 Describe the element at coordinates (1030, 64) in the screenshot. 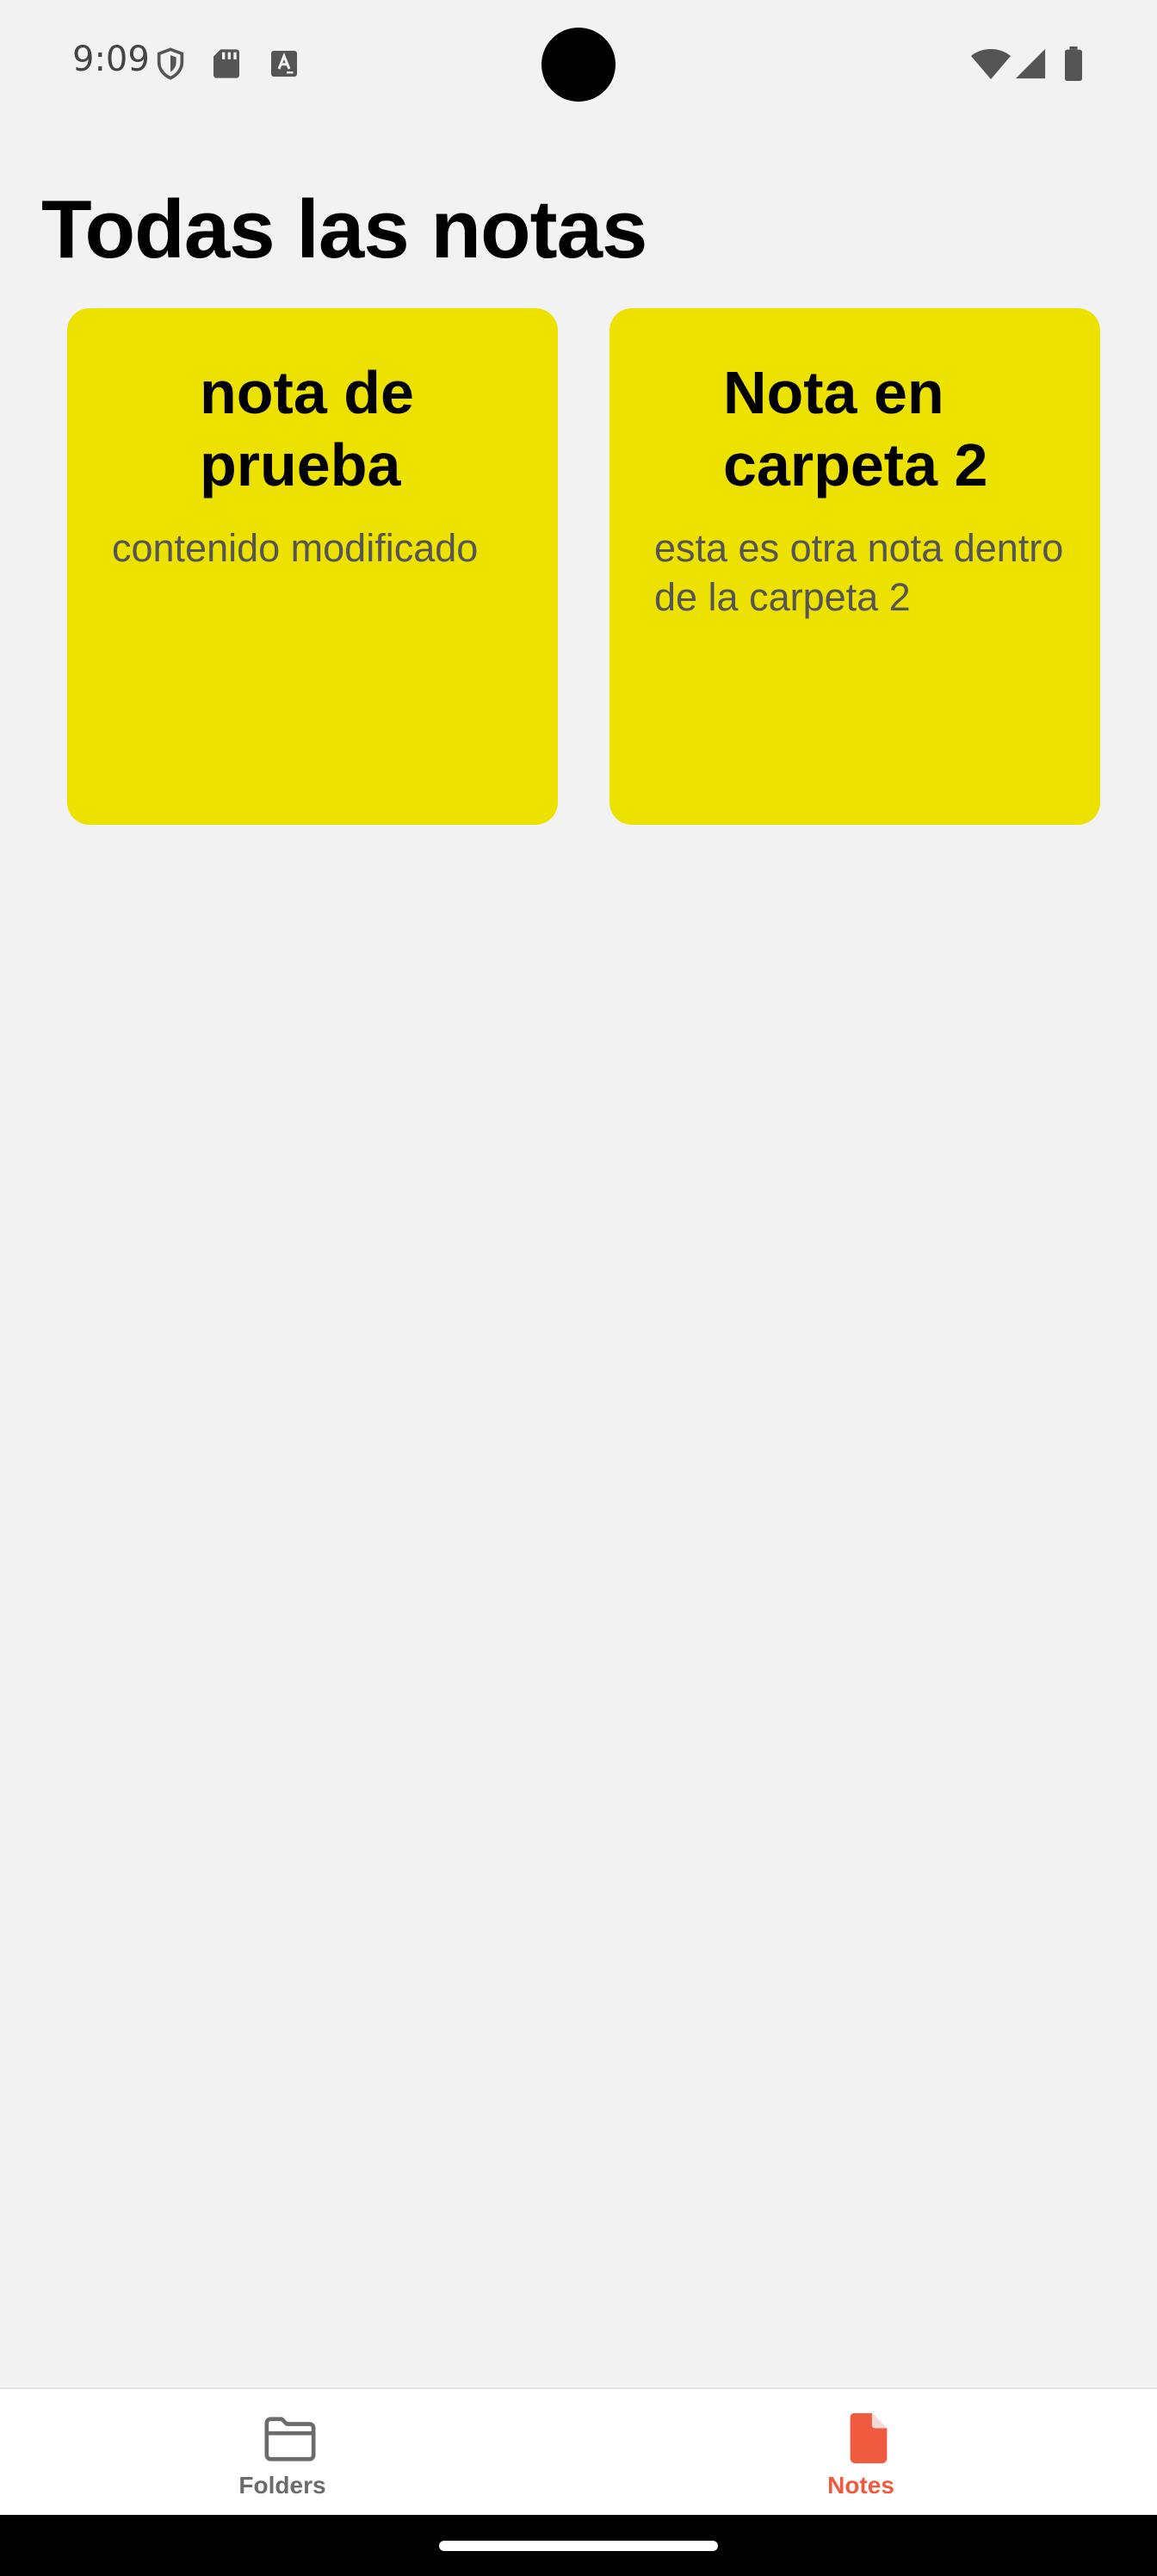

I see `signal-icon` at that location.